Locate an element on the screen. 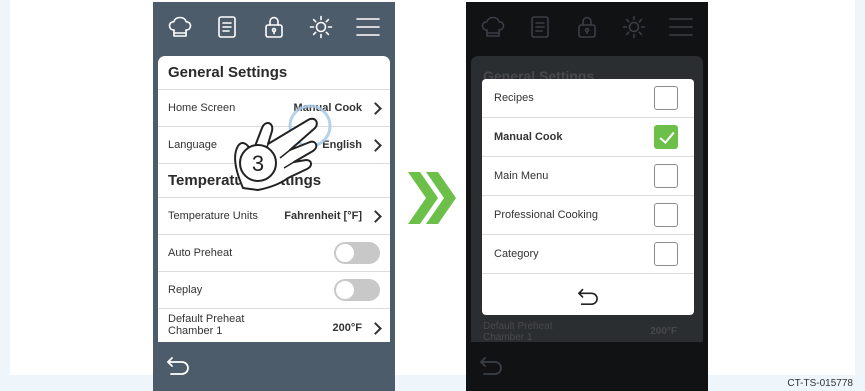 This screenshot has width=865, height=391. step-number: 3 is located at coordinates (258, 163).